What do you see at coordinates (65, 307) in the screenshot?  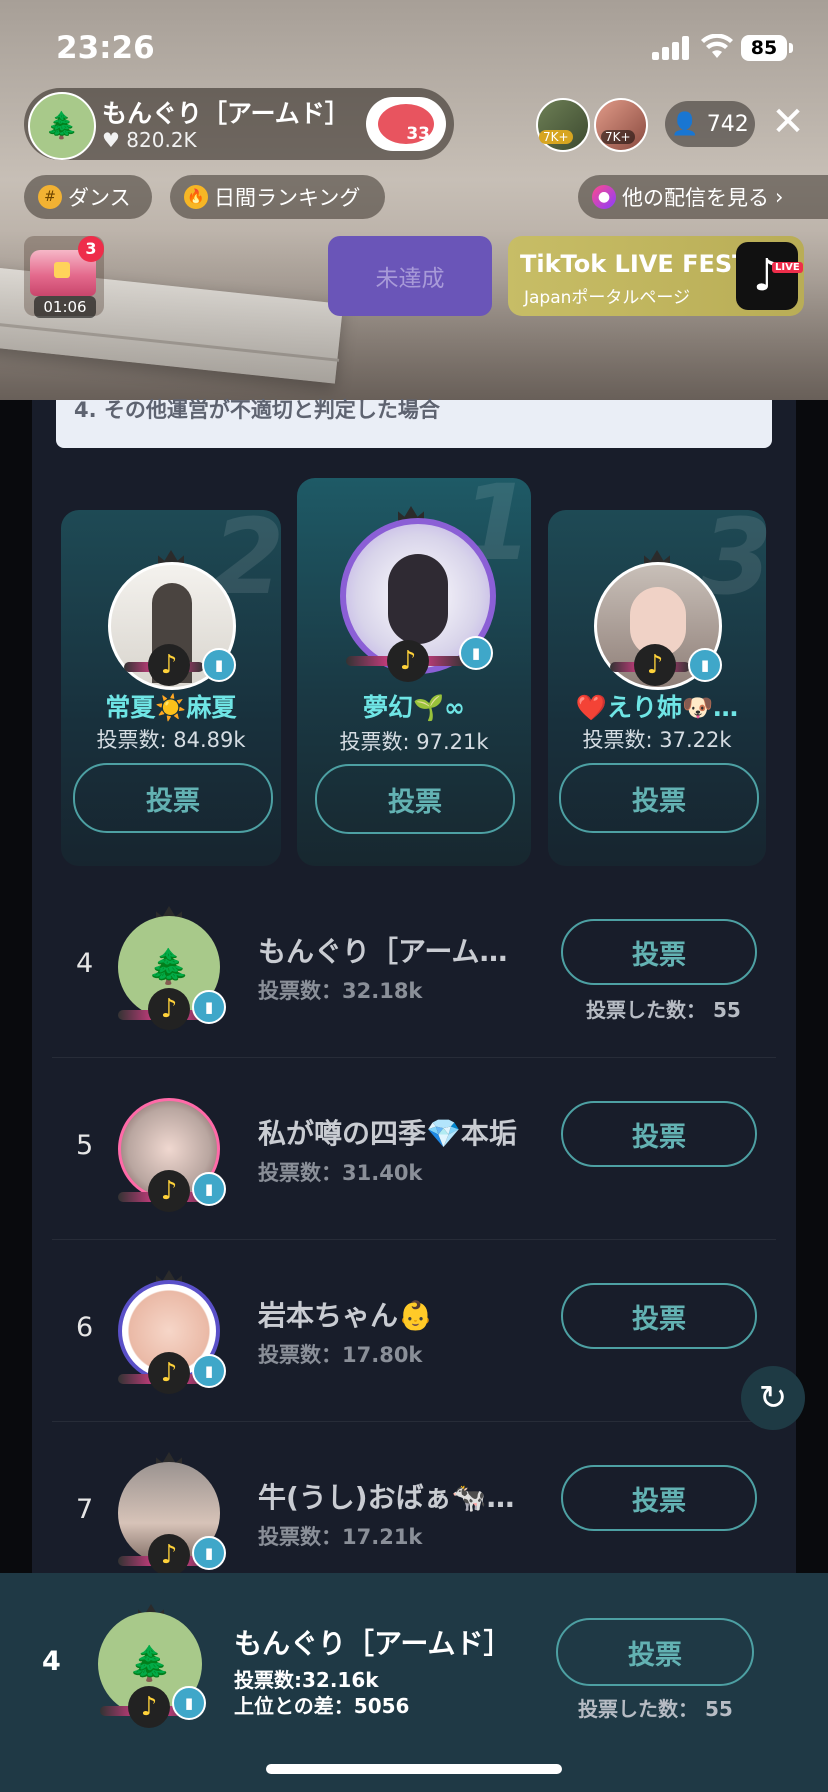 I see `treasure-timer: 01:06` at bounding box center [65, 307].